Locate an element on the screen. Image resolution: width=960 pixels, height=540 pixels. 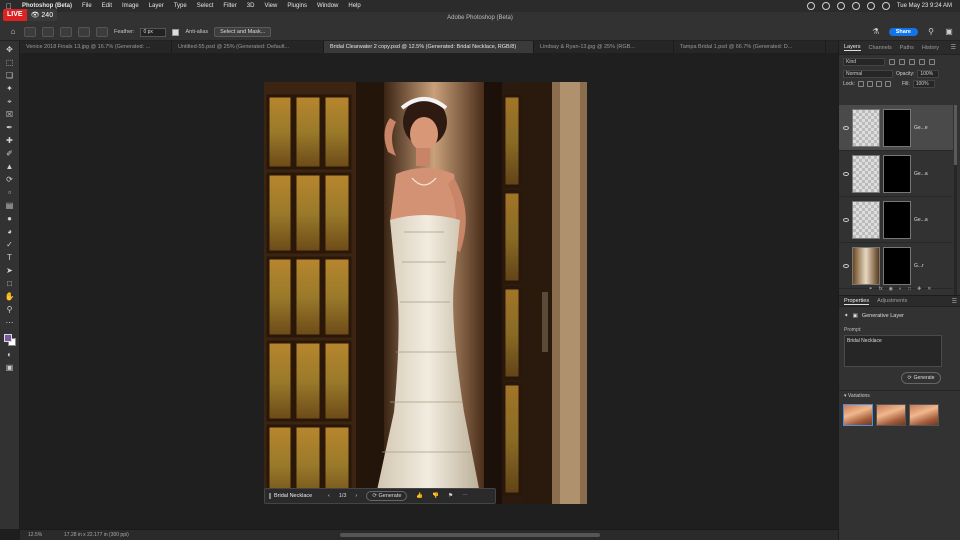
path-select-tool-icon: ➤ is located at coordinates (10, 271).